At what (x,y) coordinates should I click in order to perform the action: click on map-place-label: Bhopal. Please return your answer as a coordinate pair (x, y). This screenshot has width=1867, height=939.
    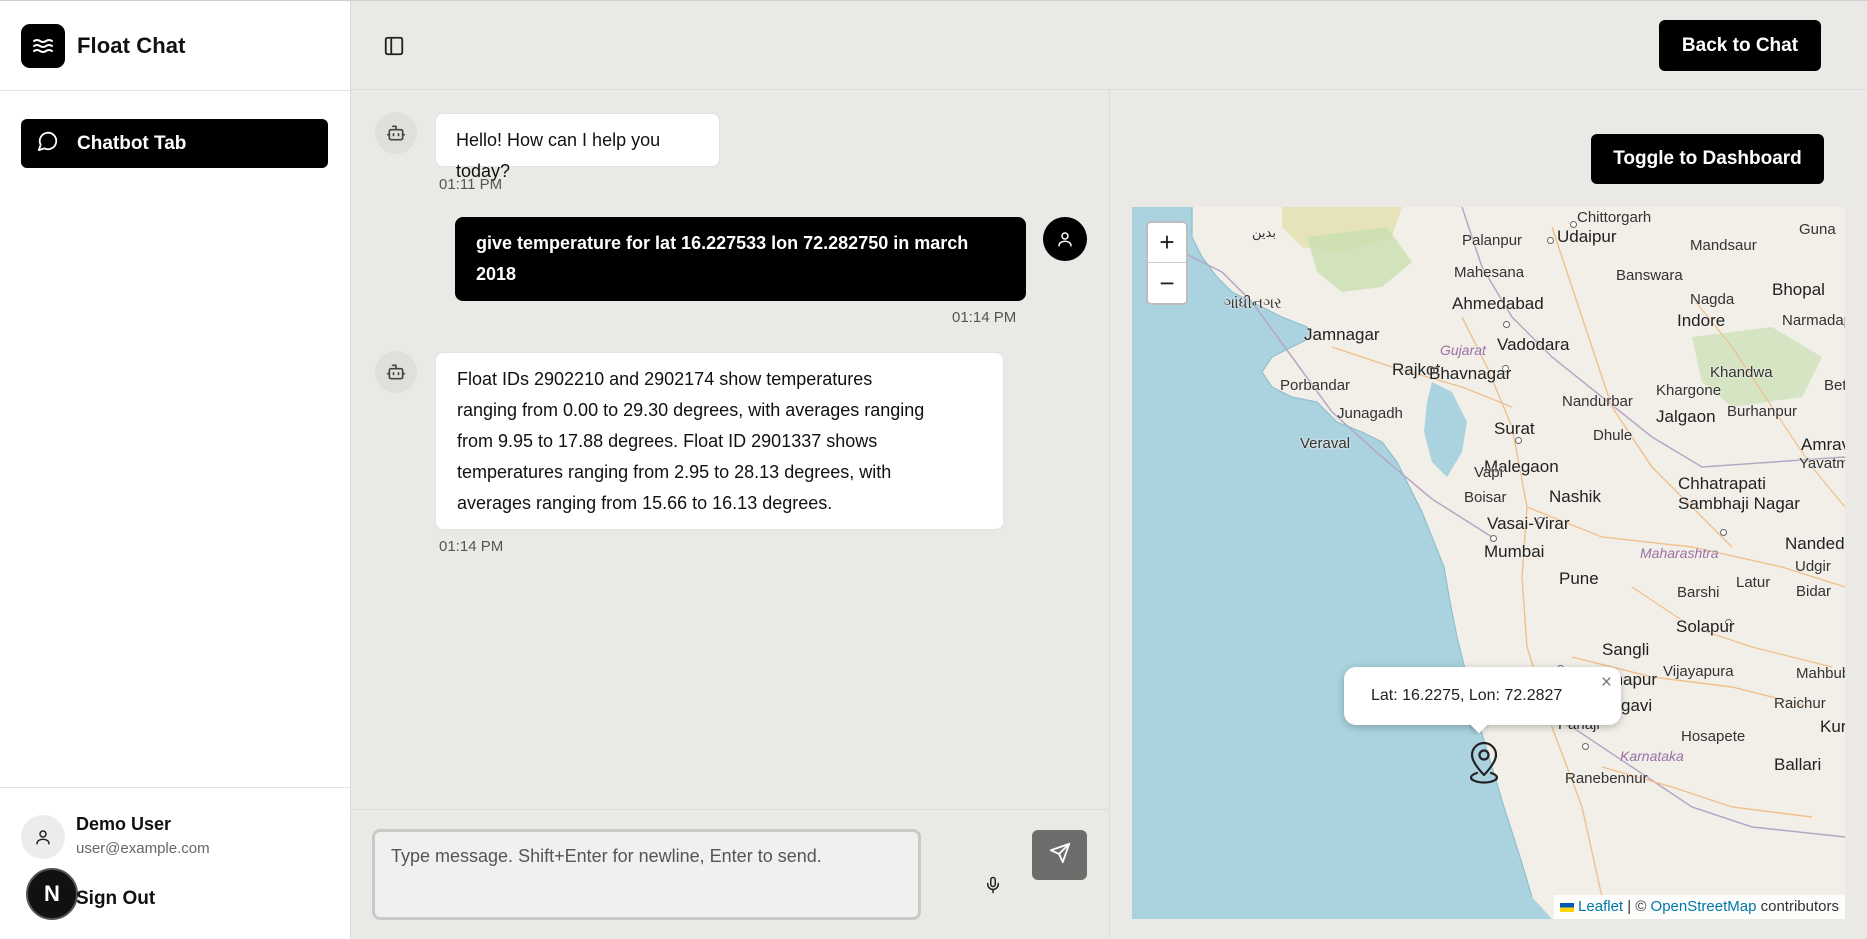
    Looking at the image, I should click on (1798, 289).